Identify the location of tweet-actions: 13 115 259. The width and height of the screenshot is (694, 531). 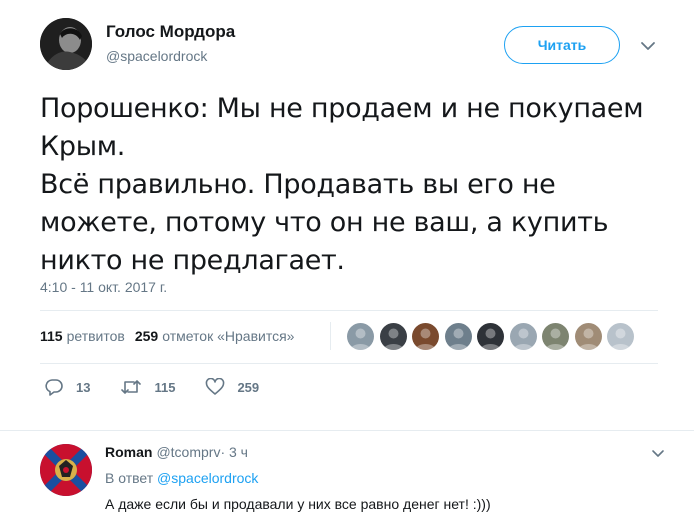
(166, 387).